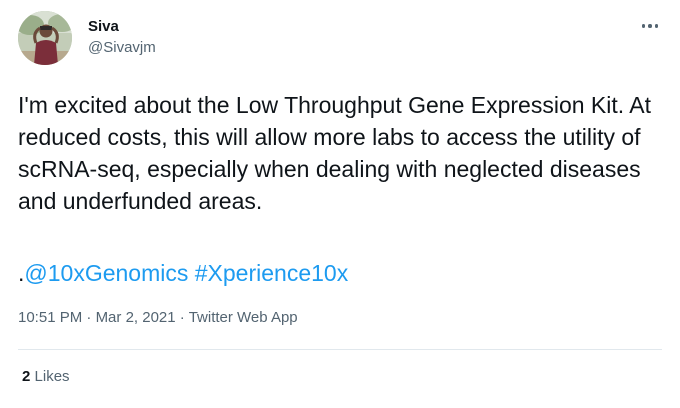 This screenshot has width=680, height=408. Describe the element at coordinates (136, 317) in the screenshot. I see `tweet-date: Mar 2, 2021` at that location.